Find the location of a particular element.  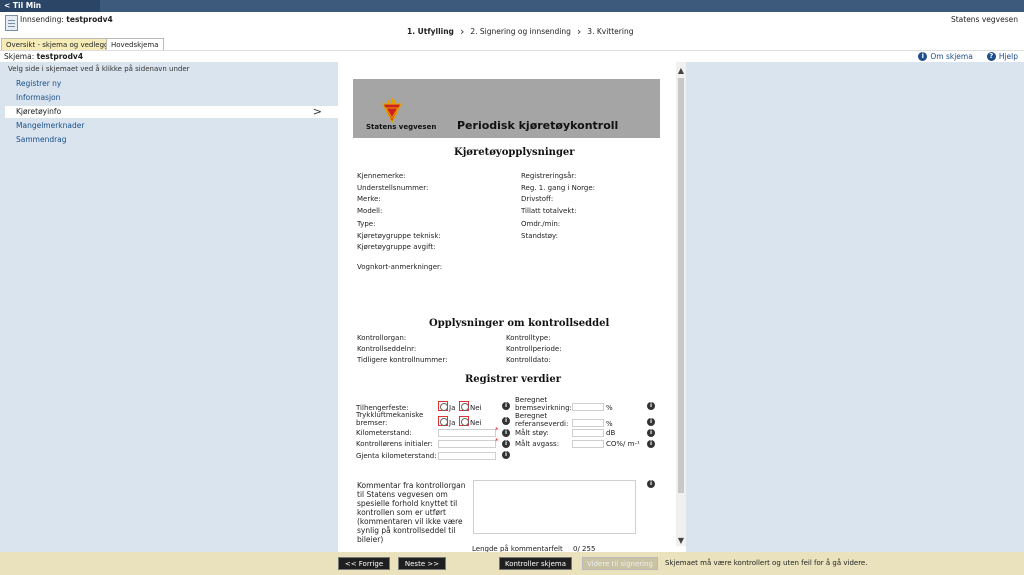

label-standstoy: Standstøy: is located at coordinates (540, 236).